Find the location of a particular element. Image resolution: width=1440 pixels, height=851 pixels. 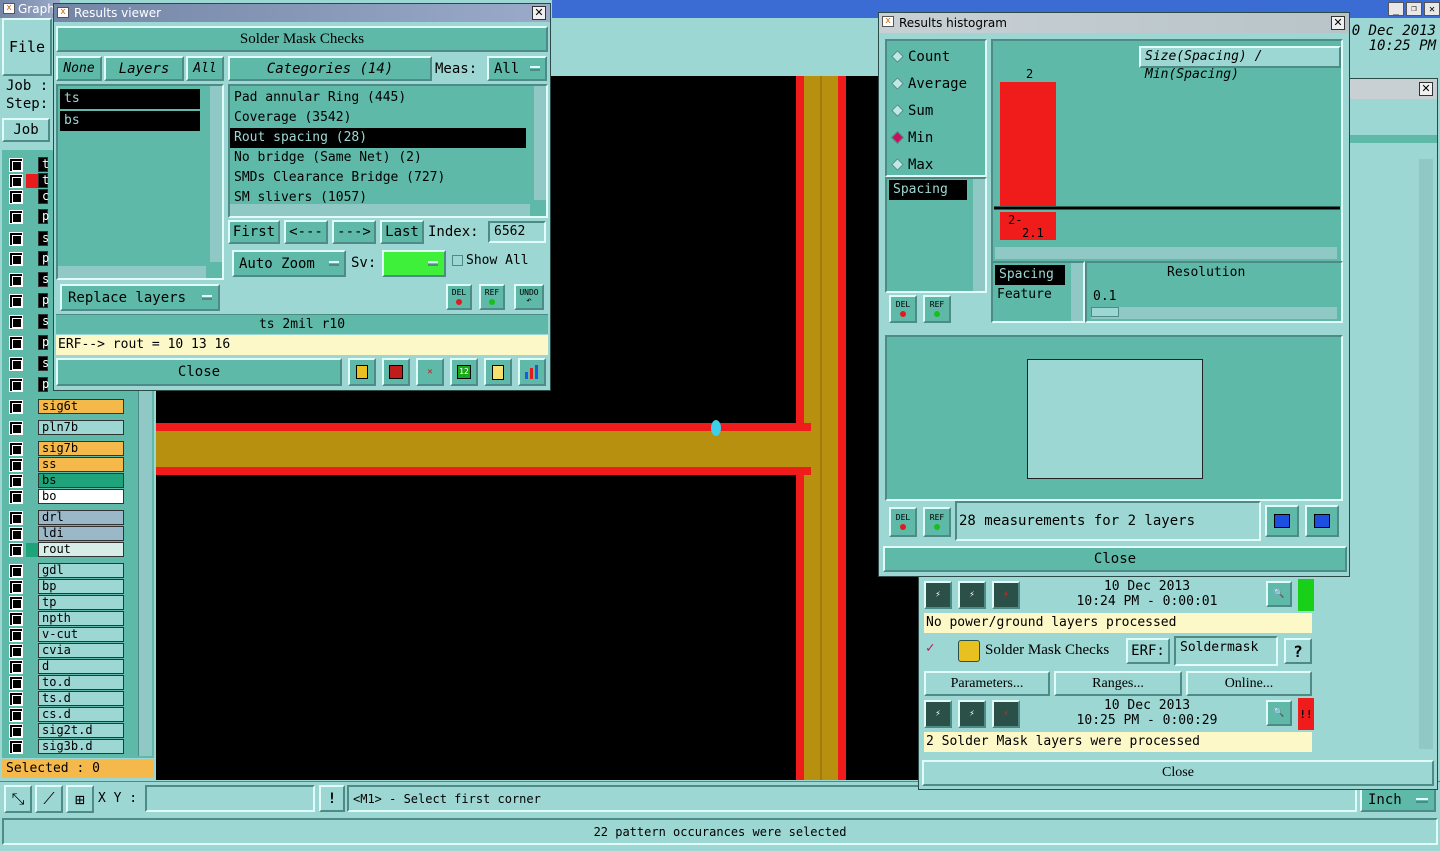

layer-row: npth is located at coordinates (66, 619).